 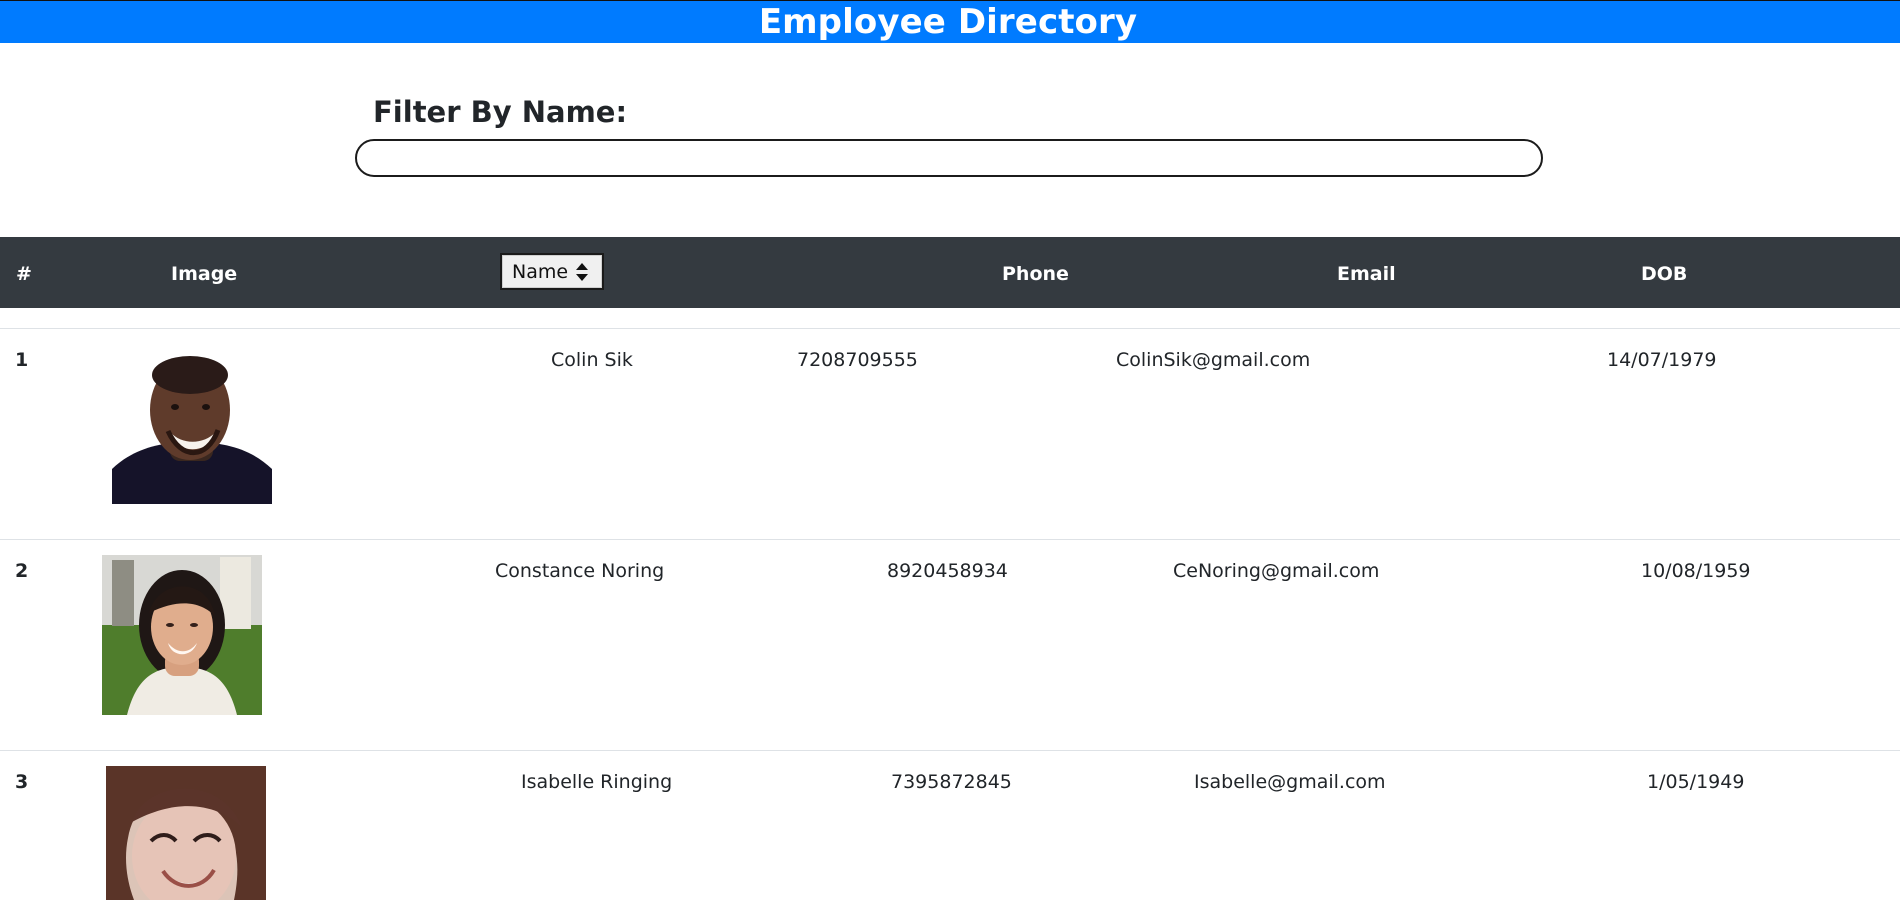 What do you see at coordinates (1696, 782) in the screenshot?
I see `employee-dob: 1/05/1949` at bounding box center [1696, 782].